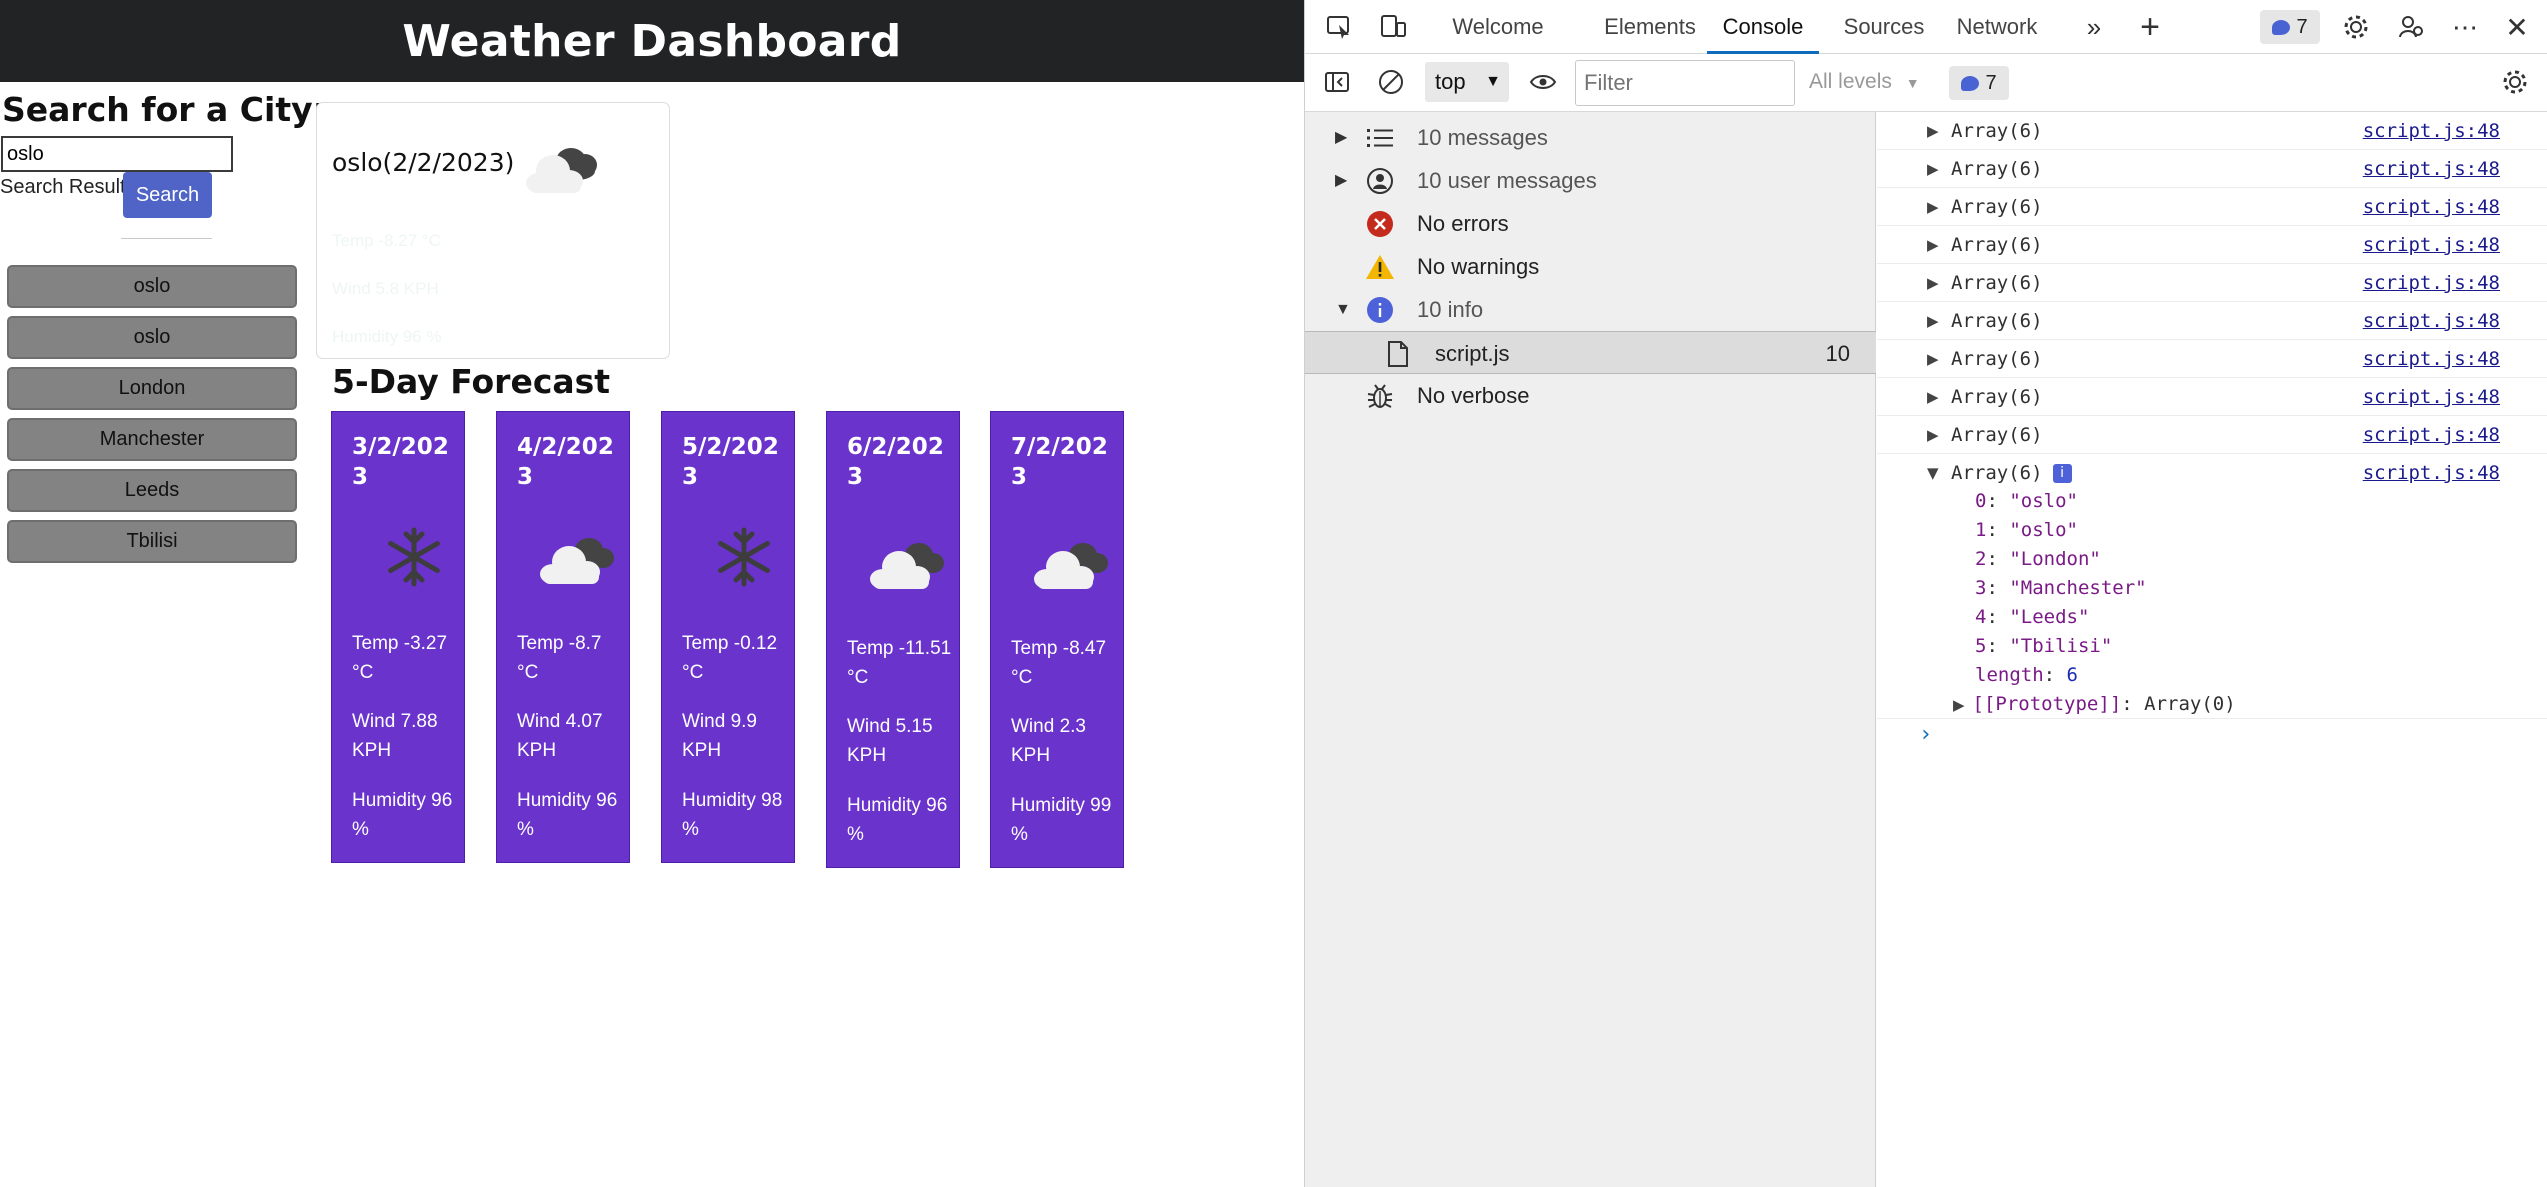  Describe the element at coordinates (2062, 473) in the screenshot. I see `info-icon: i` at that location.